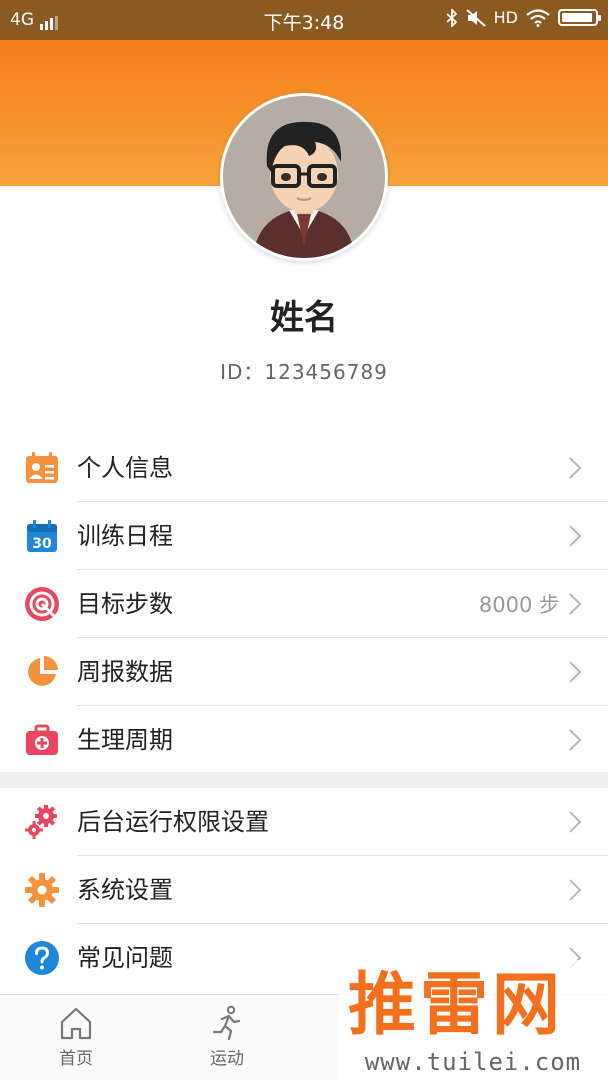 The width and height of the screenshot is (608, 1080). What do you see at coordinates (42, 739) in the screenshot?
I see `medical-kit-icon` at bounding box center [42, 739].